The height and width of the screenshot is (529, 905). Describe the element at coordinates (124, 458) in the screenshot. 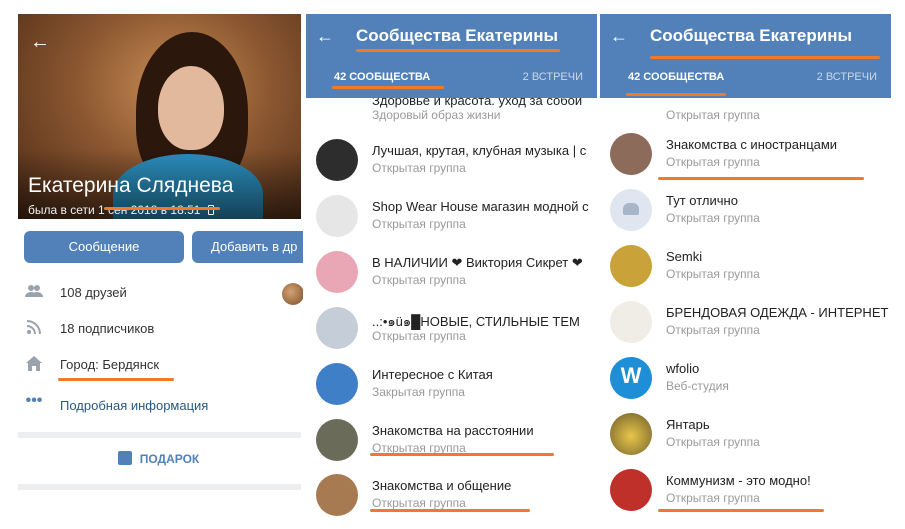

I see `gift-icon` at that location.